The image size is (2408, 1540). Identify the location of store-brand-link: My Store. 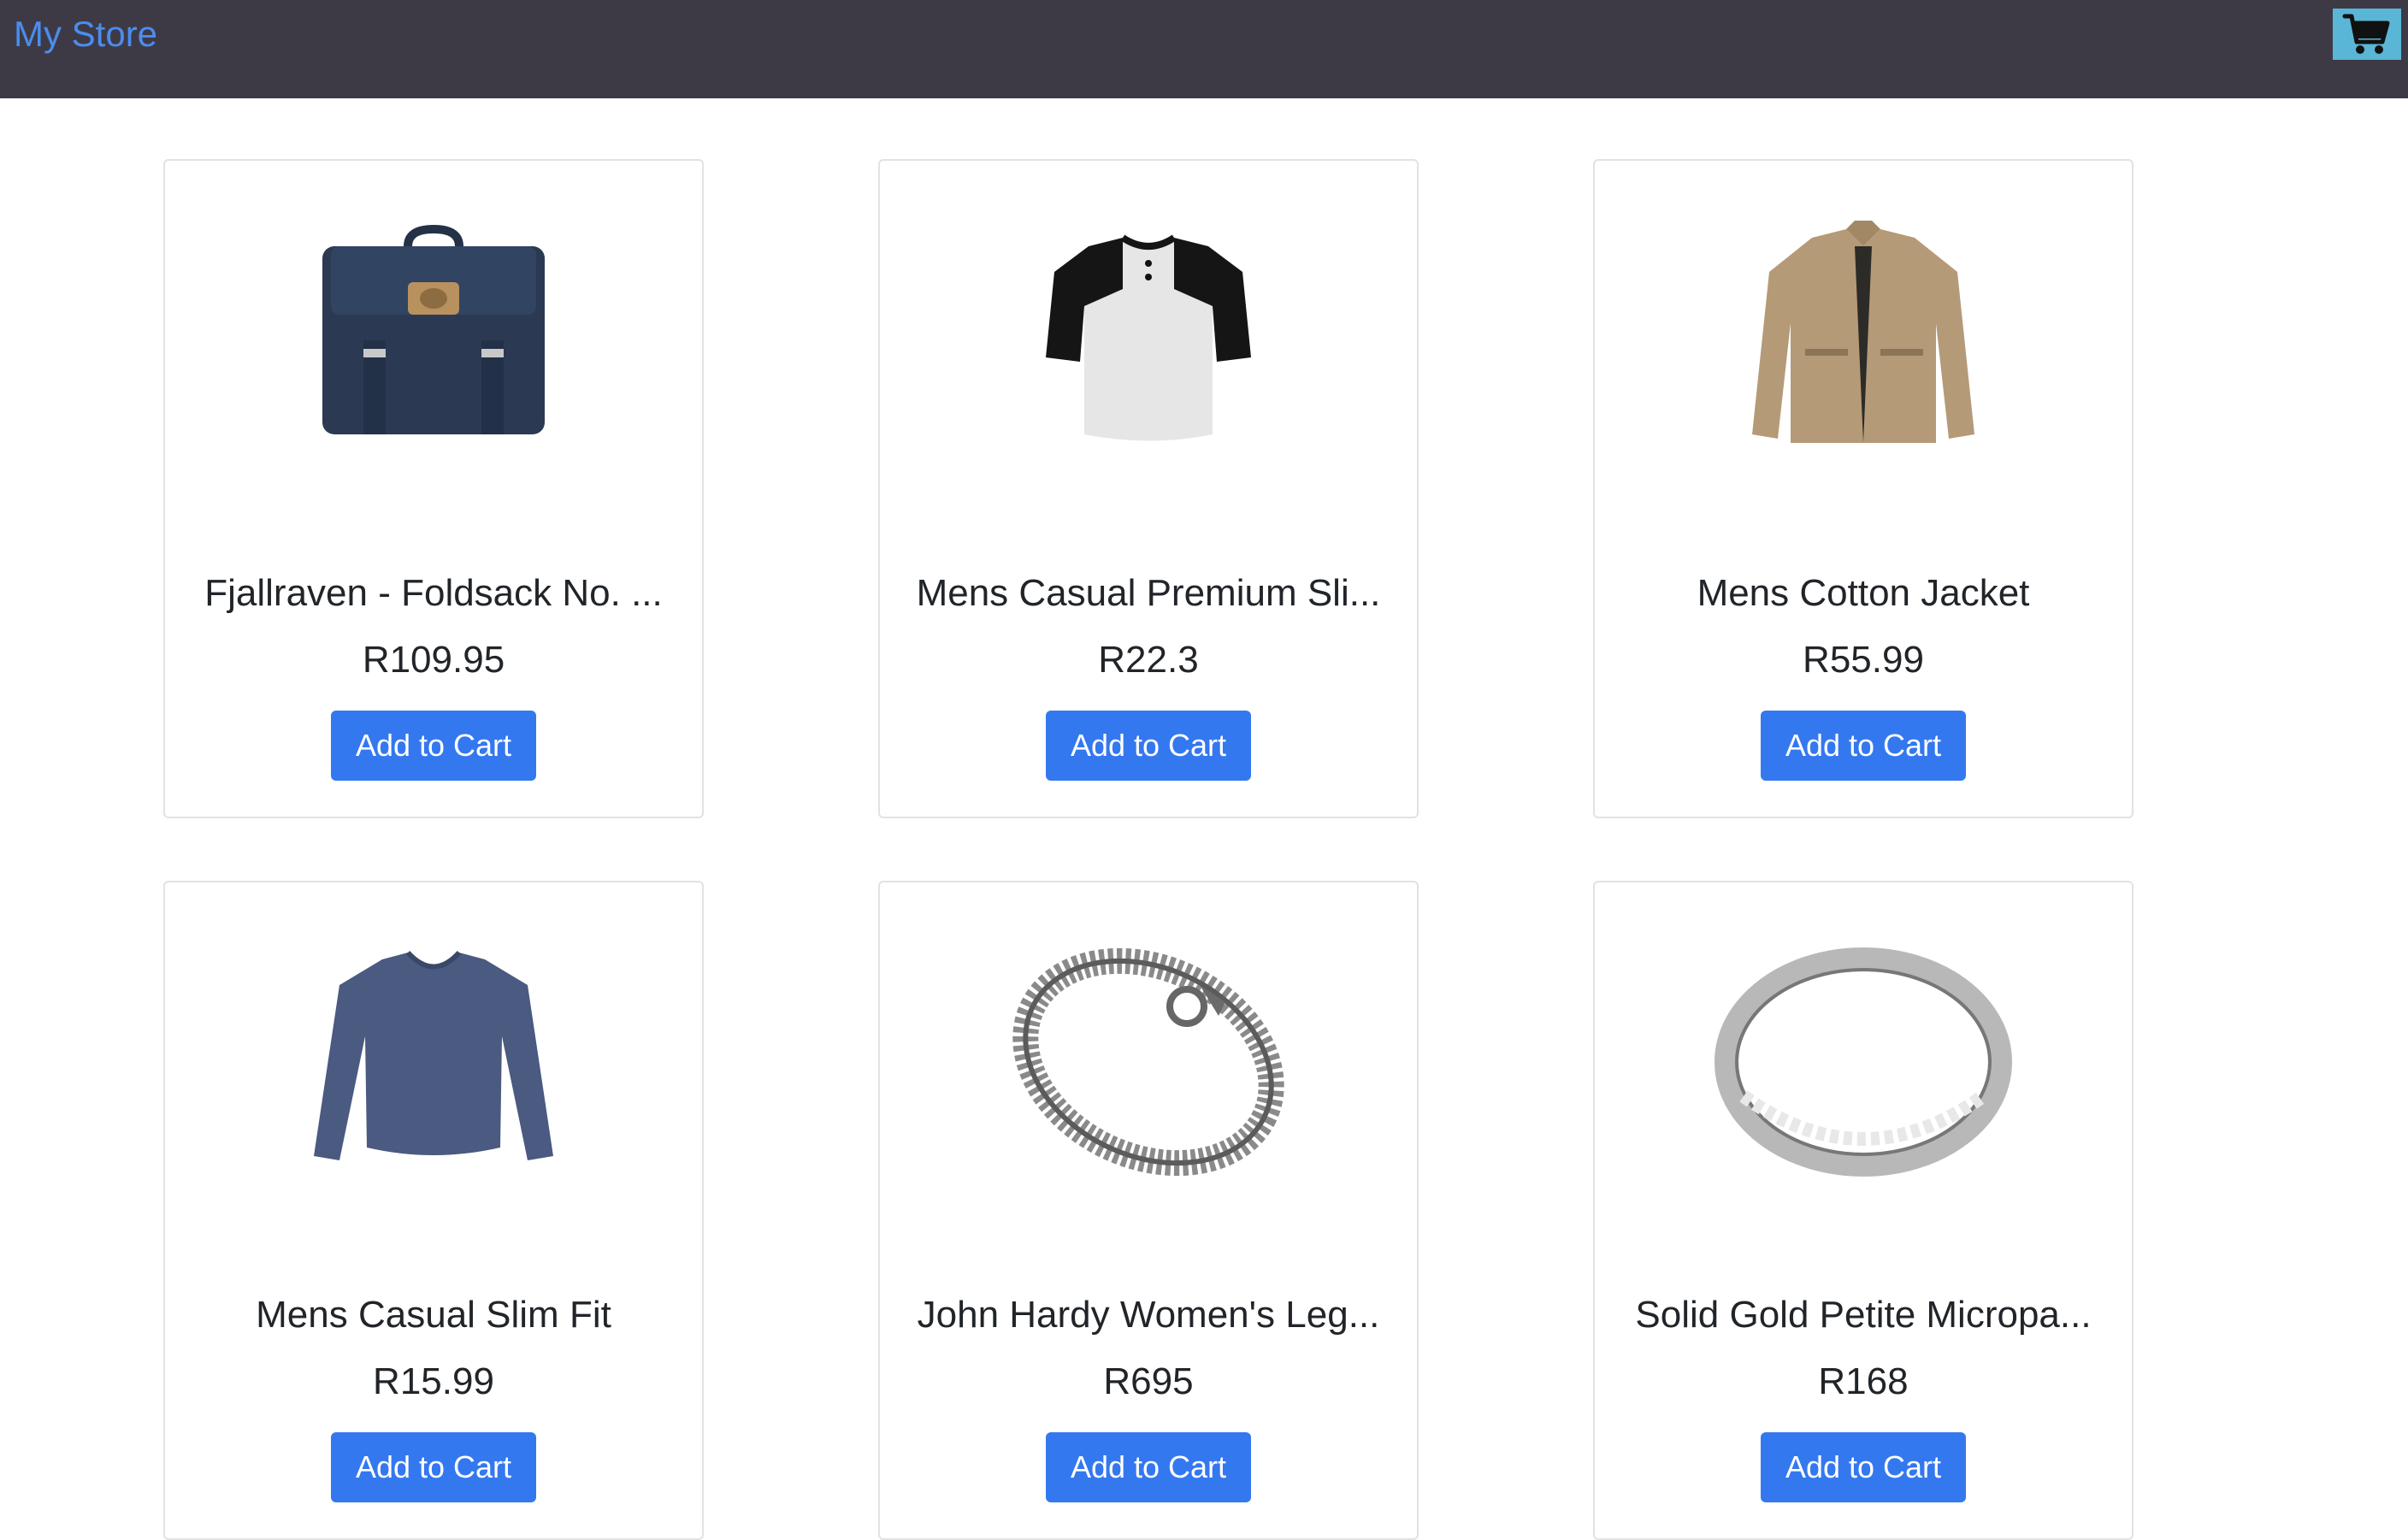
(85, 34).